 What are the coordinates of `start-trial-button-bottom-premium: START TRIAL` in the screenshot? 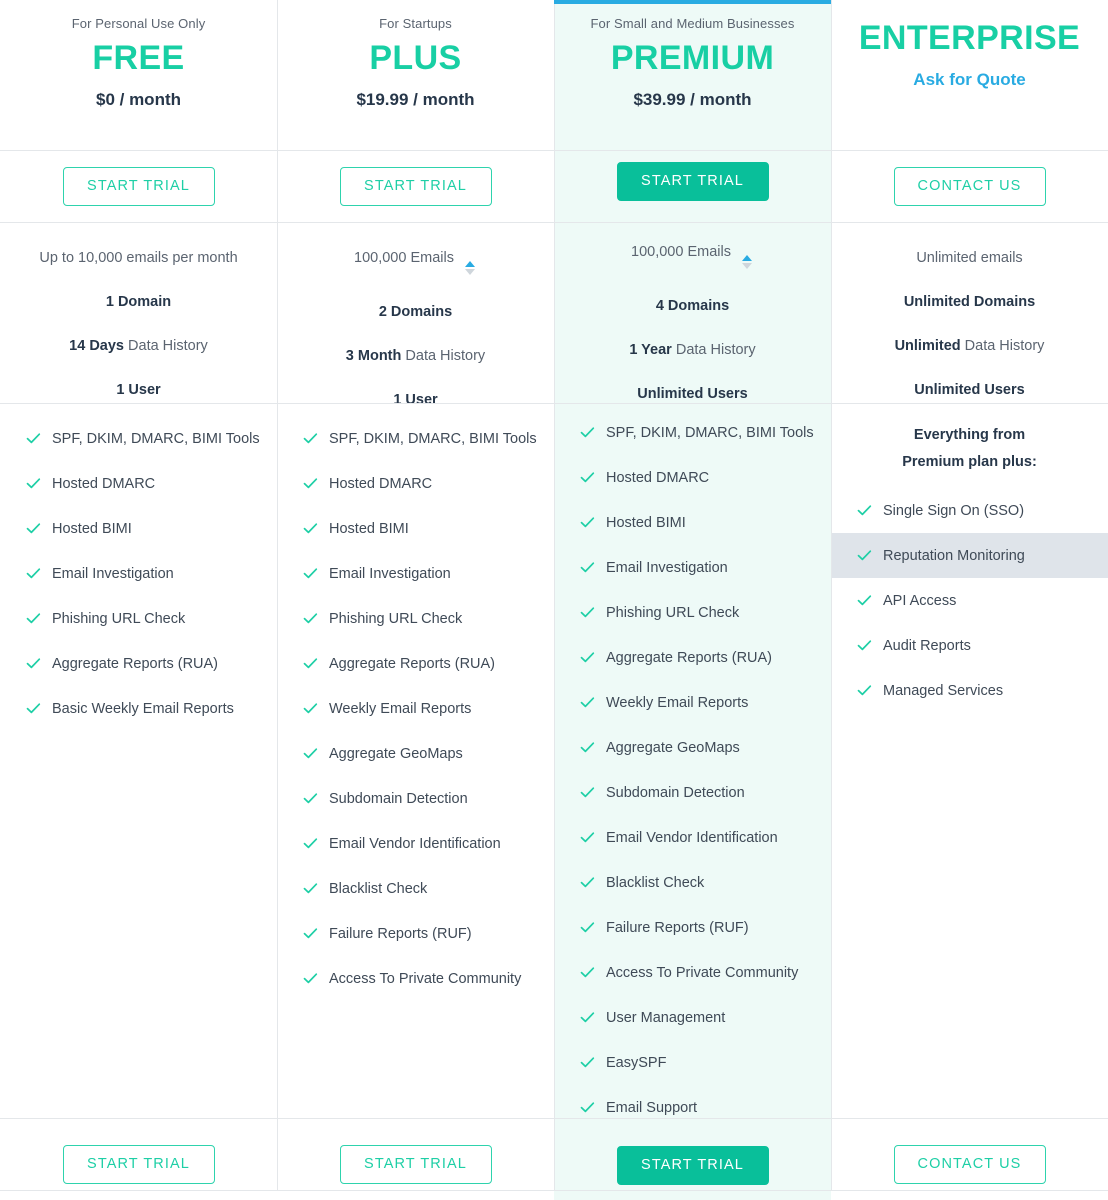 It's located at (692, 1165).